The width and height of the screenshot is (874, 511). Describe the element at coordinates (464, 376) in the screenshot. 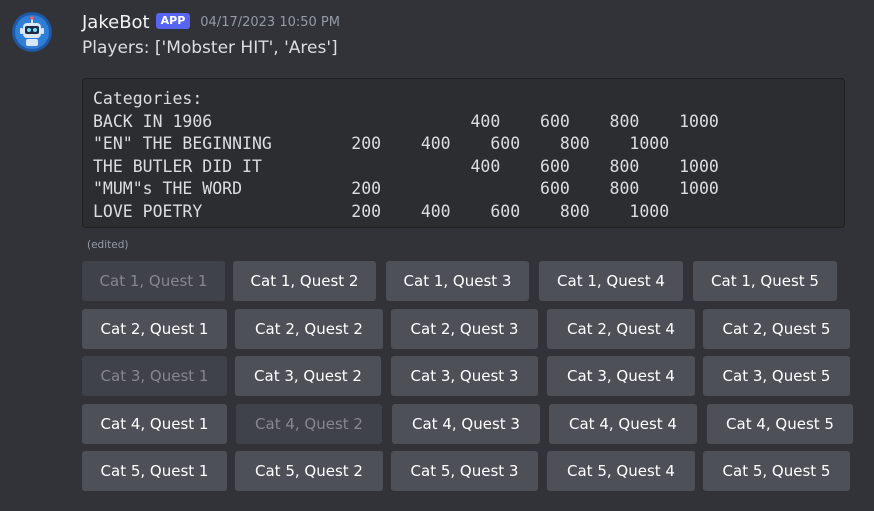

I see `cat3-quest3-button: Cat 3, Quest 3` at that location.